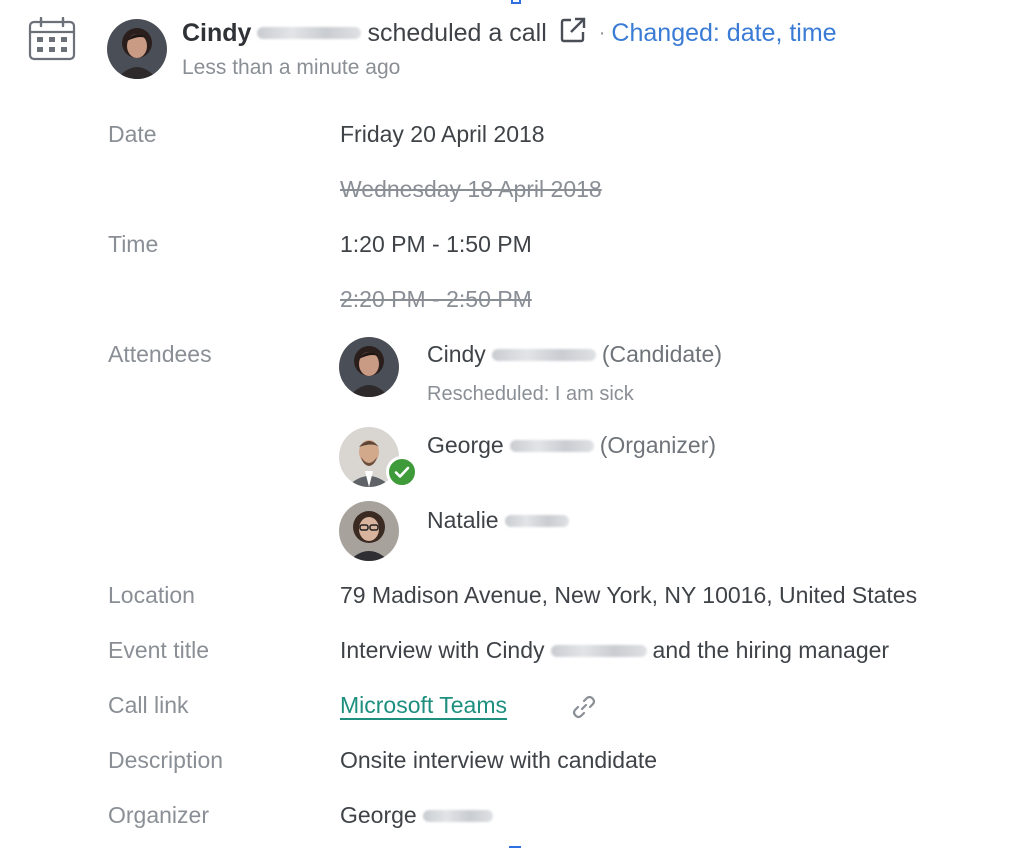 The image size is (1036, 850). Describe the element at coordinates (369, 531) in the screenshot. I see `attendee-avatar-natalie` at that location.